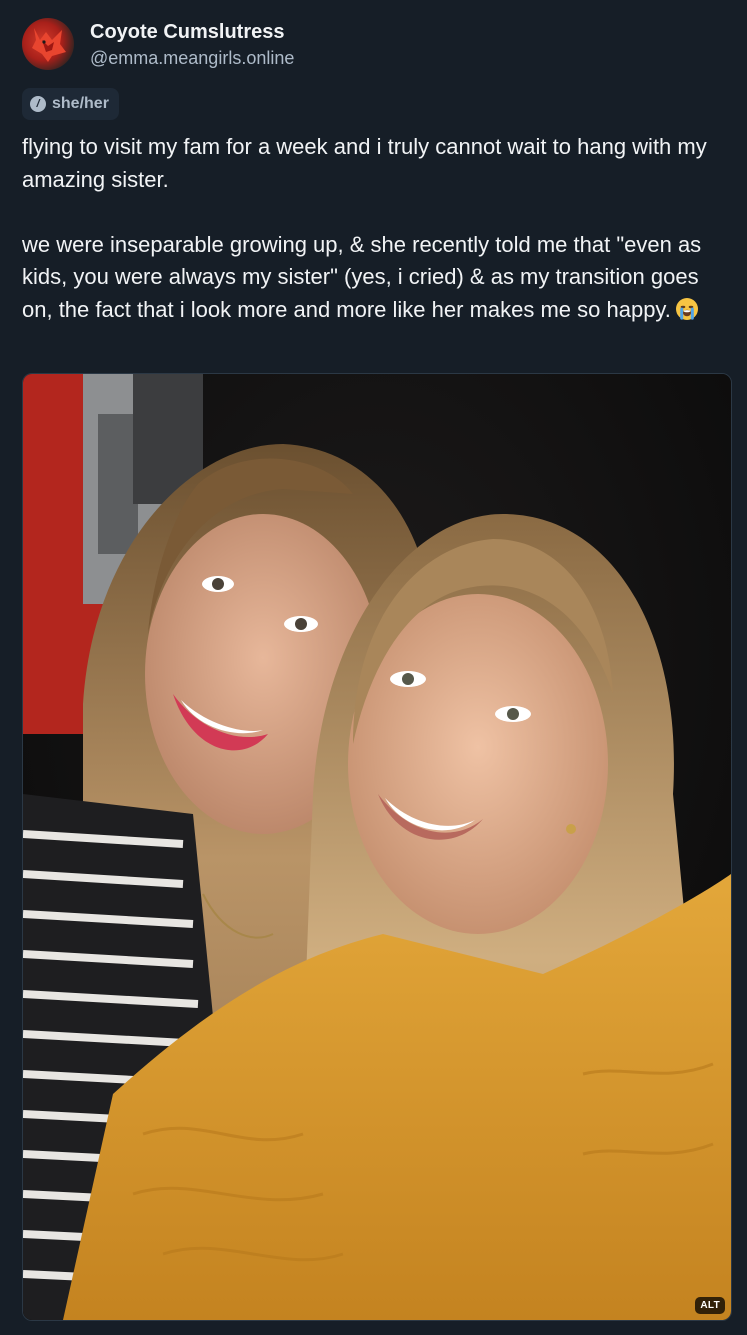  I want to click on pronouns-badge: / she/her, so click(70, 104).